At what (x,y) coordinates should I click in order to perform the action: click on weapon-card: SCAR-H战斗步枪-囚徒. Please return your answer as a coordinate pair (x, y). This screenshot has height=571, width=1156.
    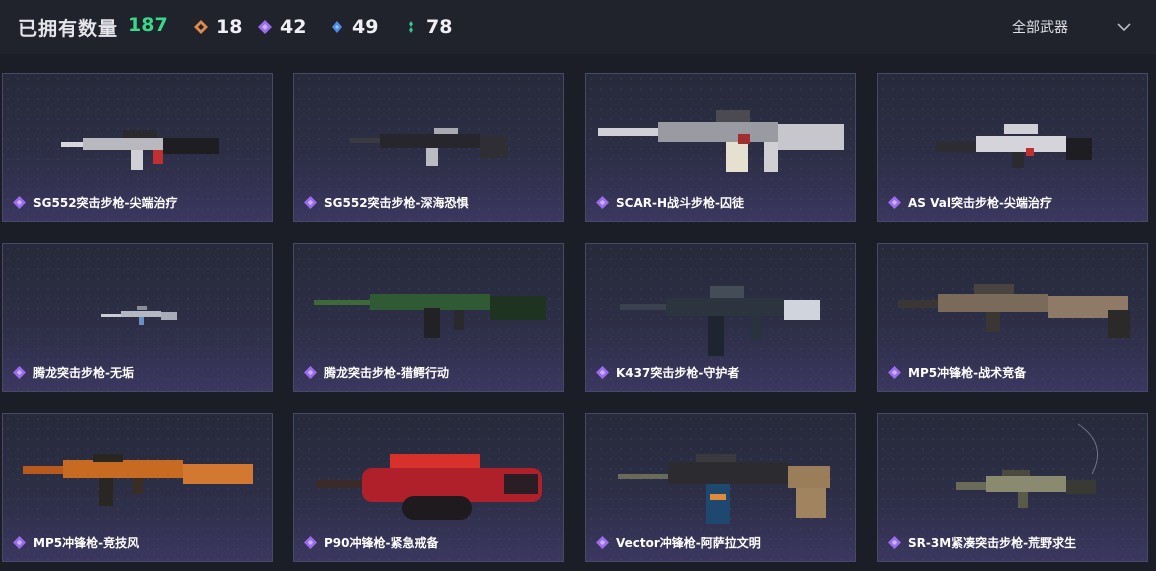
    Looking at the image, I should click on (720, 147).